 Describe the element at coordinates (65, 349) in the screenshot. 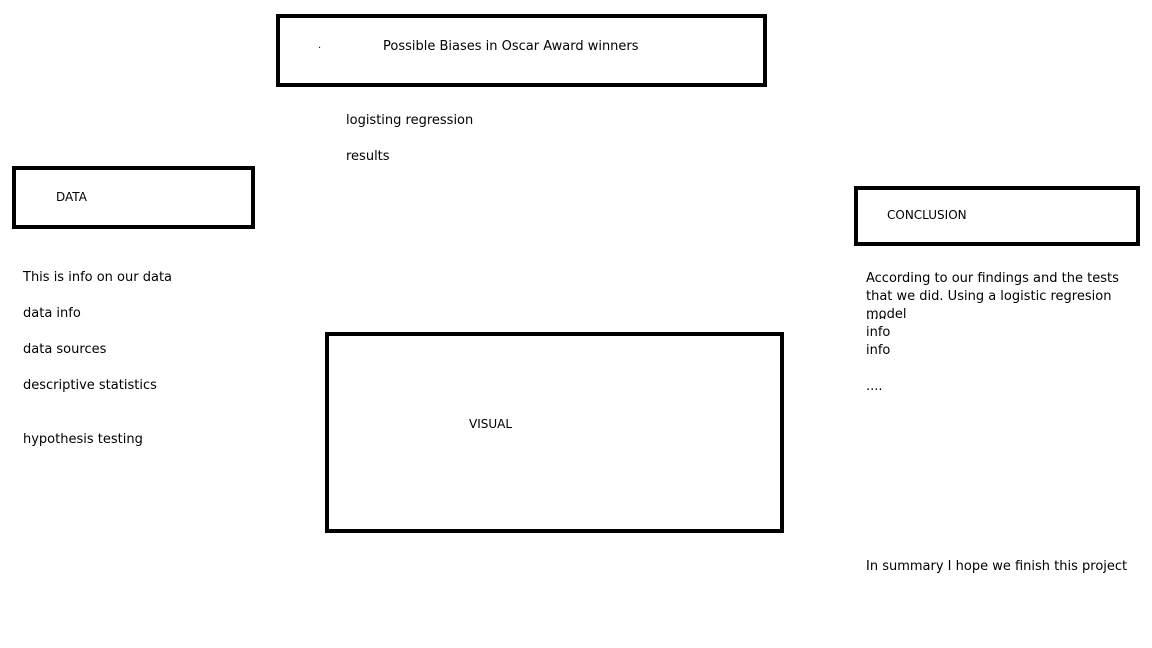

I see `data-item: data sources` at that location.